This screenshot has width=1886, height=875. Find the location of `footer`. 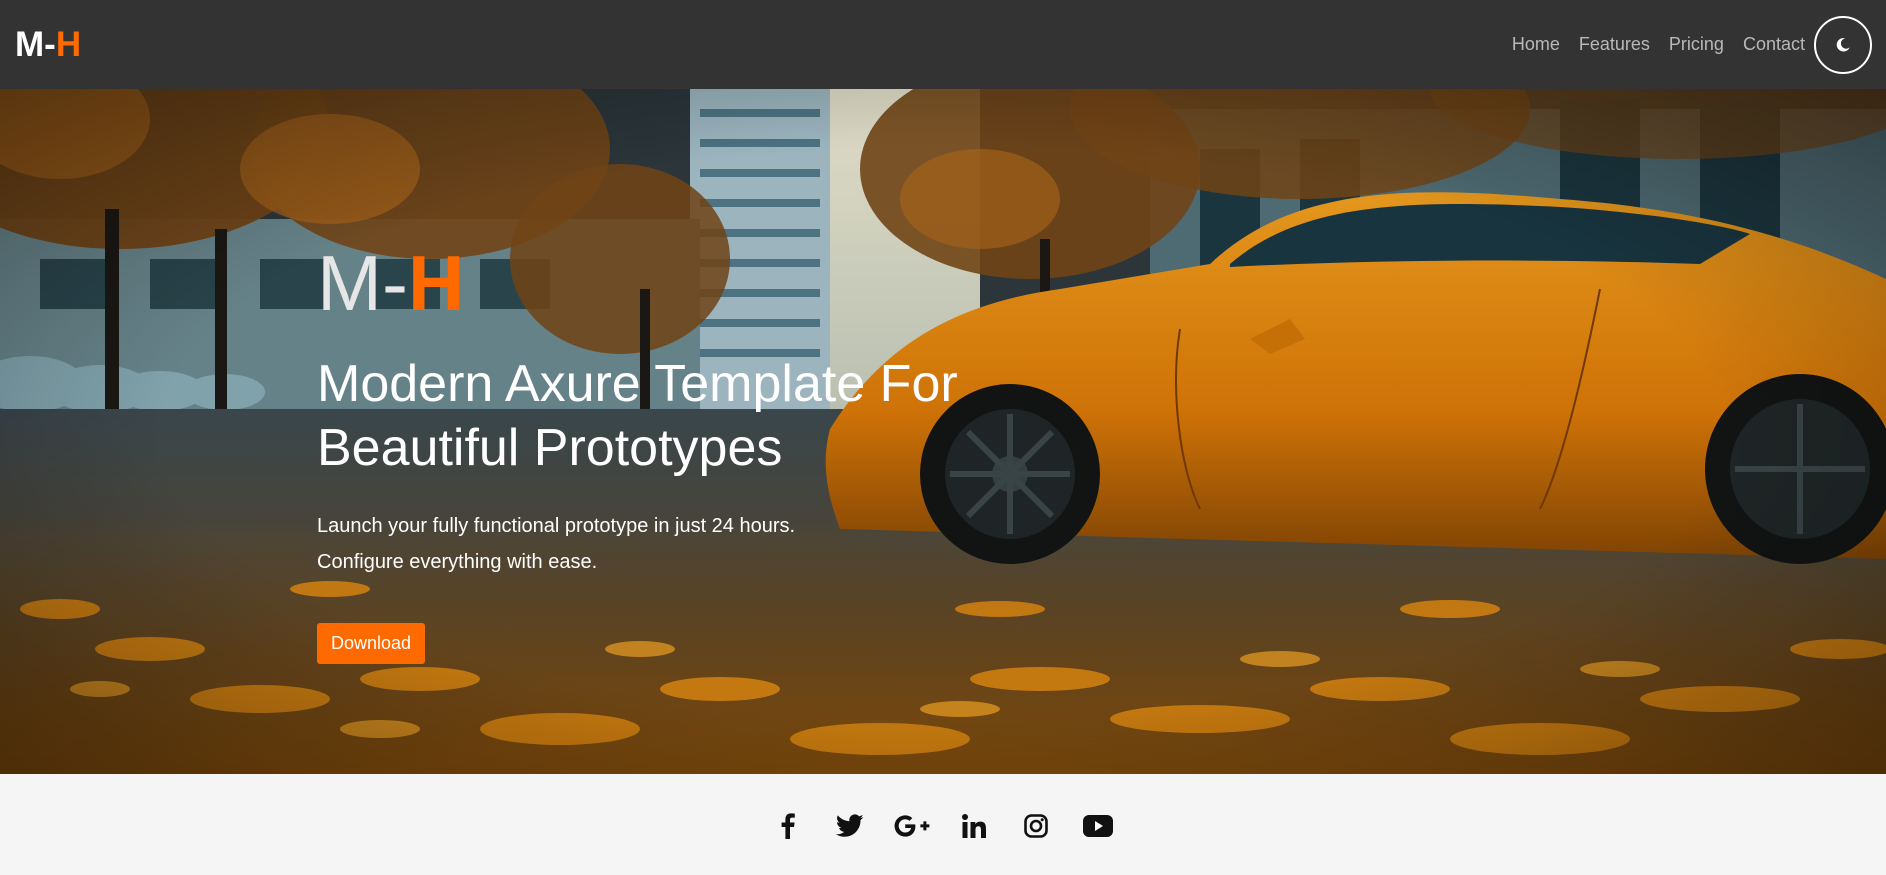

footer is located at coordinates (943, 824).